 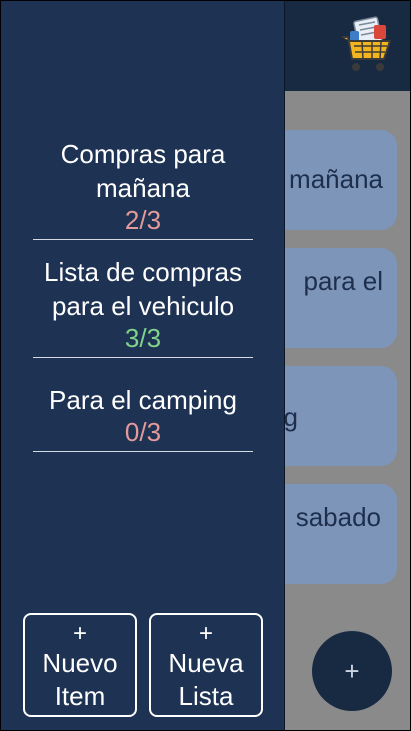 I want to click on add-fab-button: +, so click(x=352, y=671).